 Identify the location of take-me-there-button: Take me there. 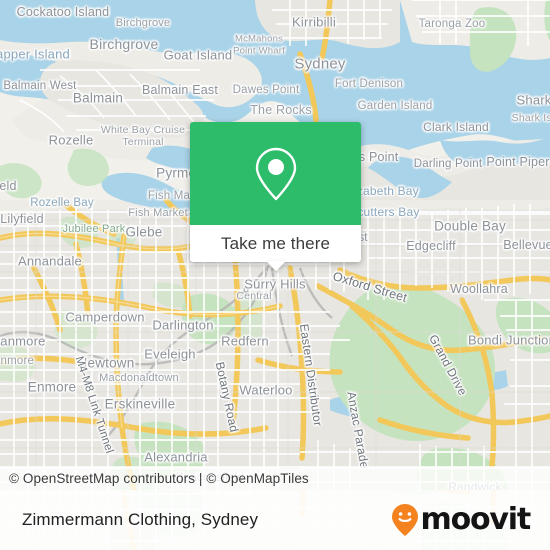
(275, 244).